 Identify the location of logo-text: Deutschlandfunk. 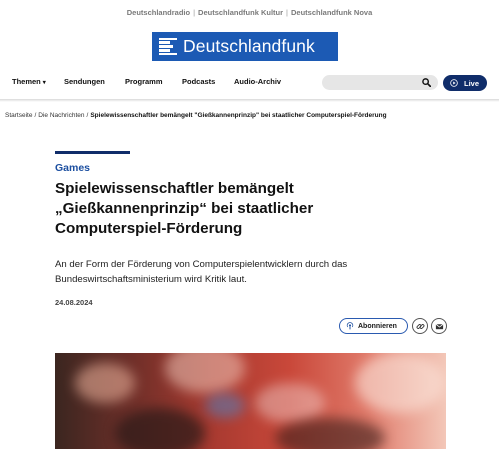
(249, 46).